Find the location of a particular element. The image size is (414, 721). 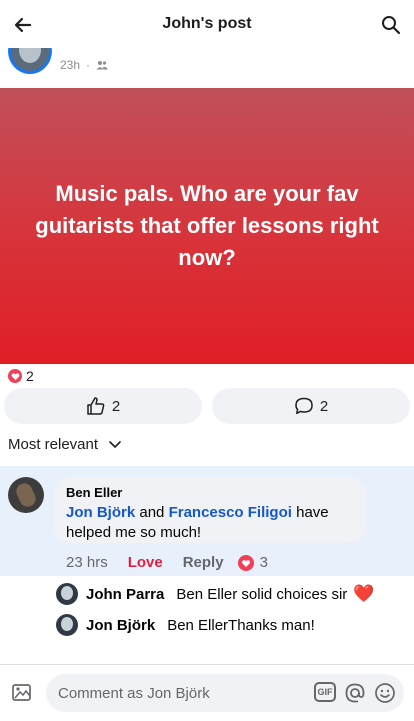

comment-reaction-count: 3 is located at coordinates (263, 562).